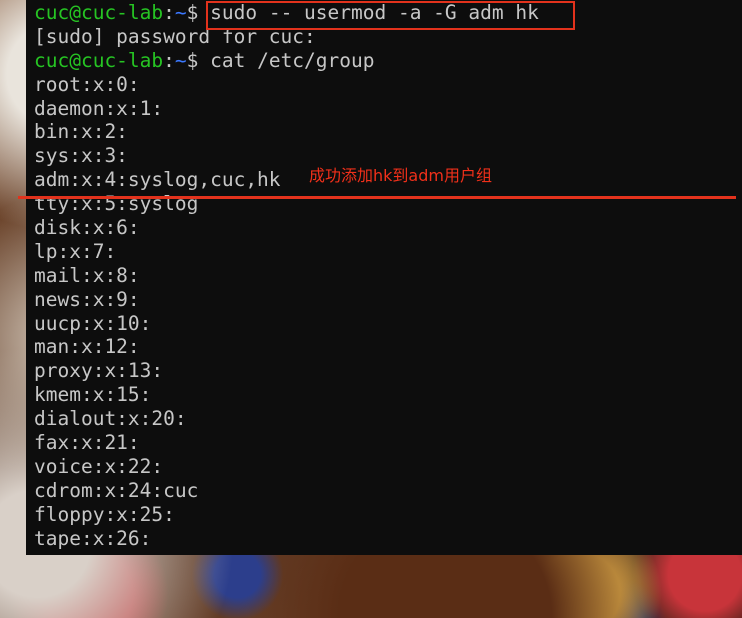 This screenshot has height=618, width=742. Describe the element at coordinates (87, 228) in the screenshot. I see `group-line-disk: disk:x:6:` at that location.